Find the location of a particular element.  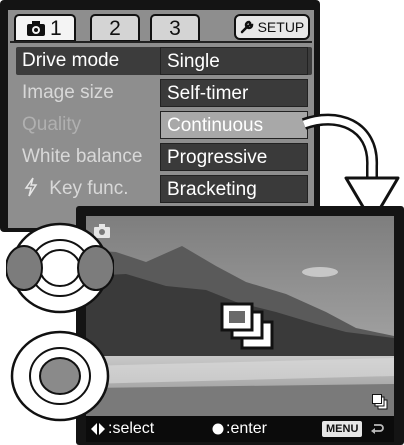

tab-1: 1 is located at coordinates (45, 28).